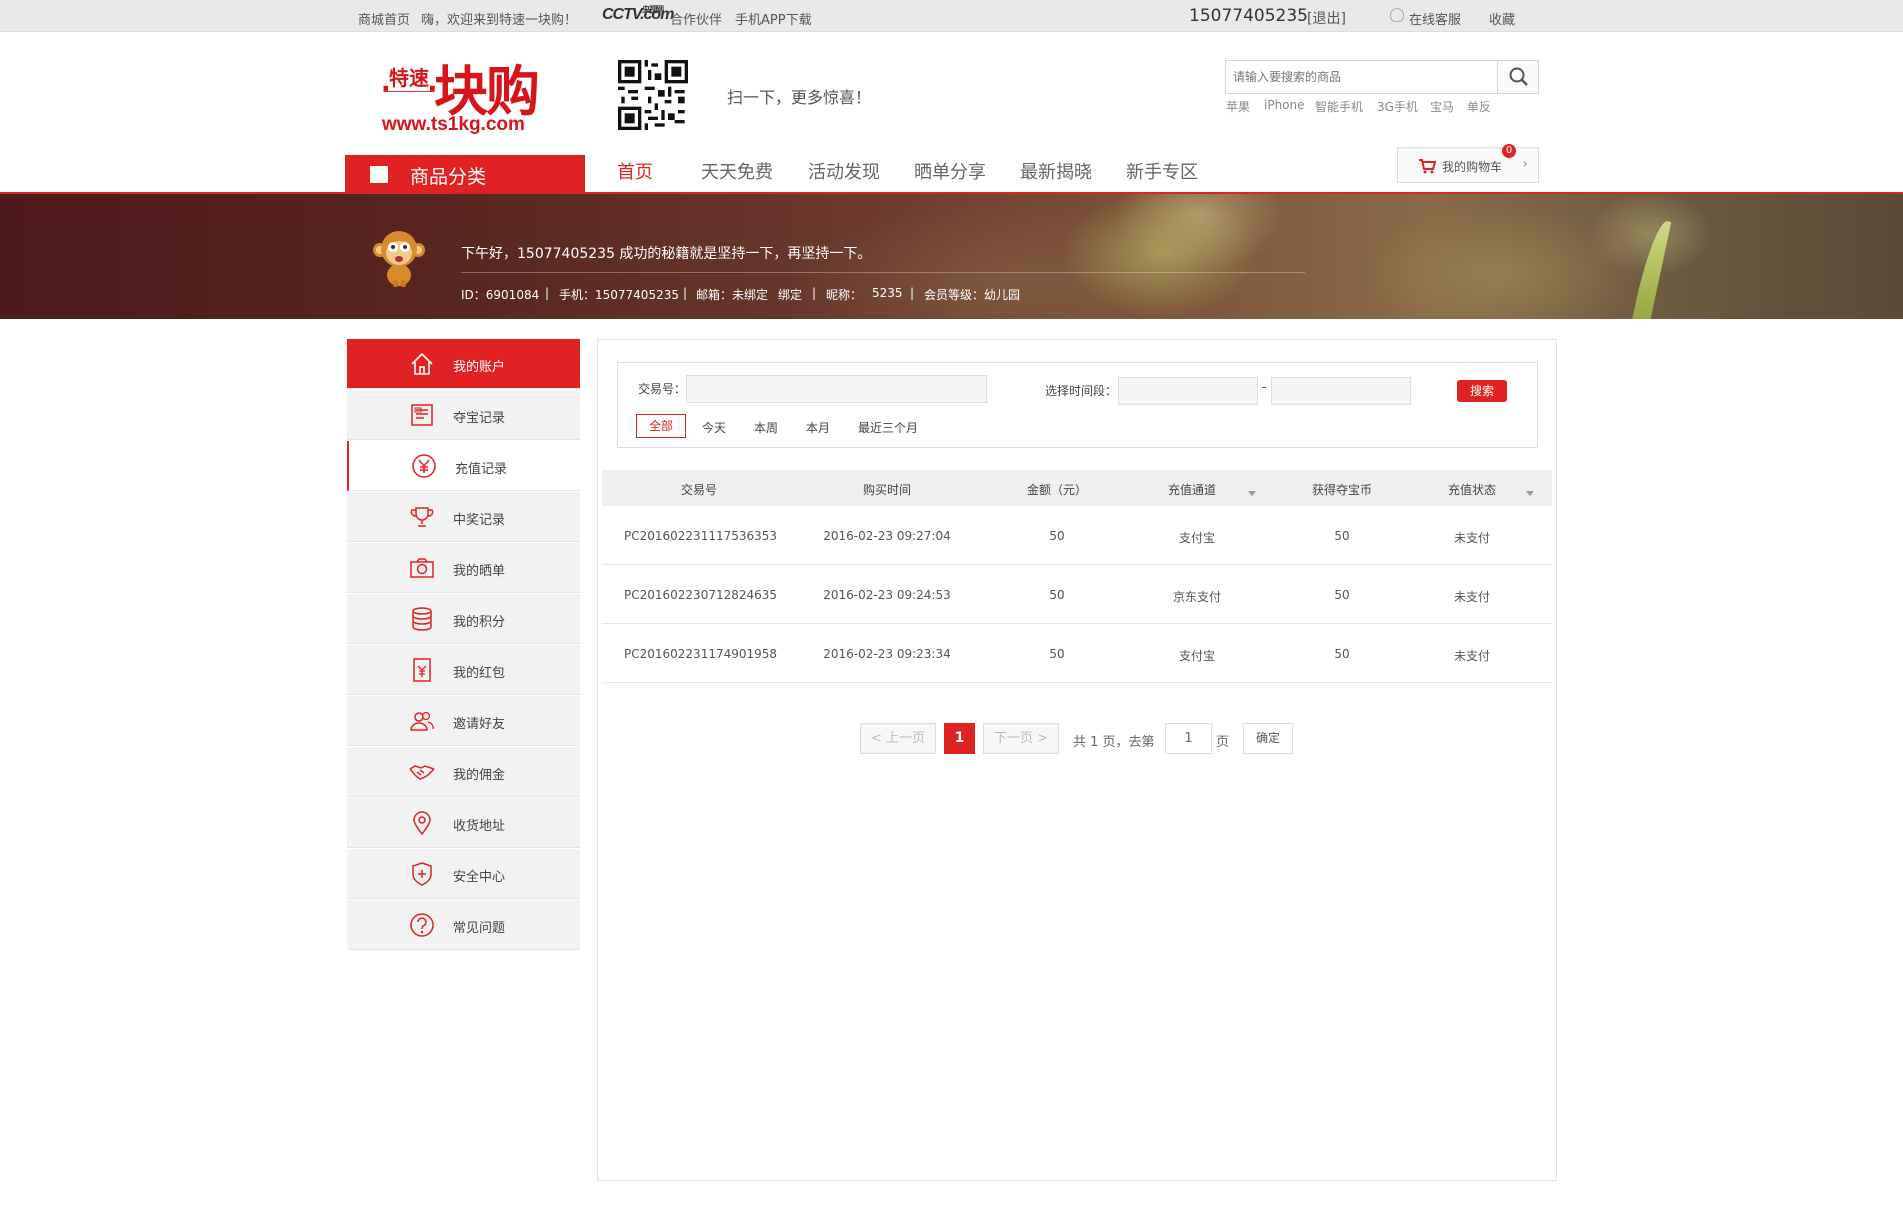 This screenshot has width=1903, height=1228. I want to click on document-icon, so click(422, 415).